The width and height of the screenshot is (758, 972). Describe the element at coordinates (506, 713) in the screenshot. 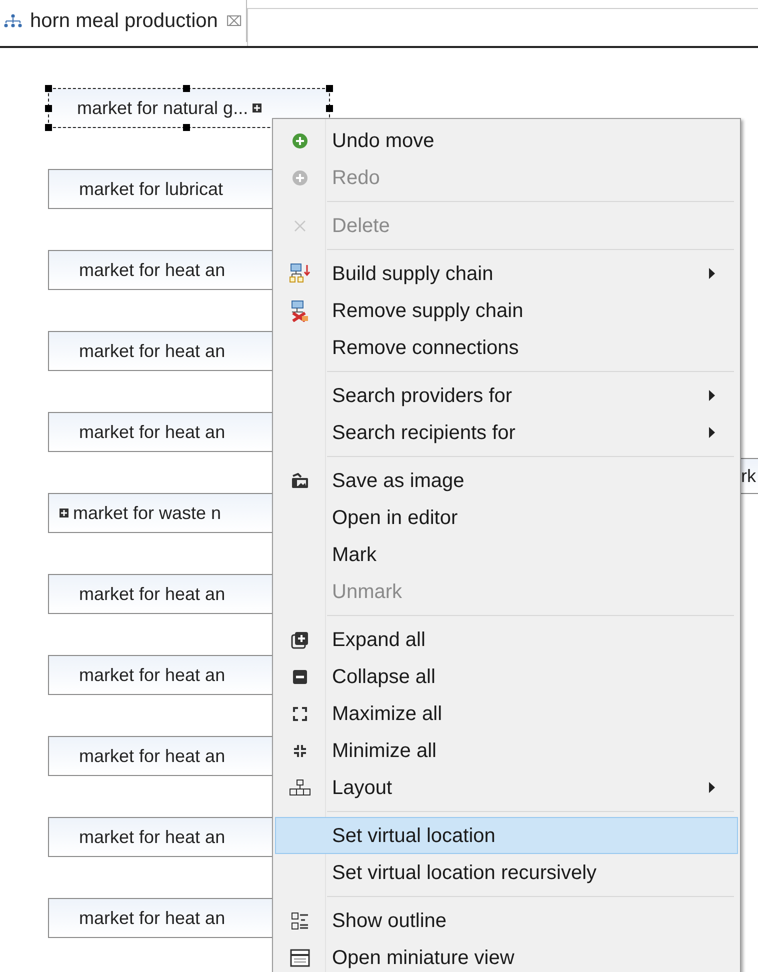

I see `menu-item: Maximize all` at that location.